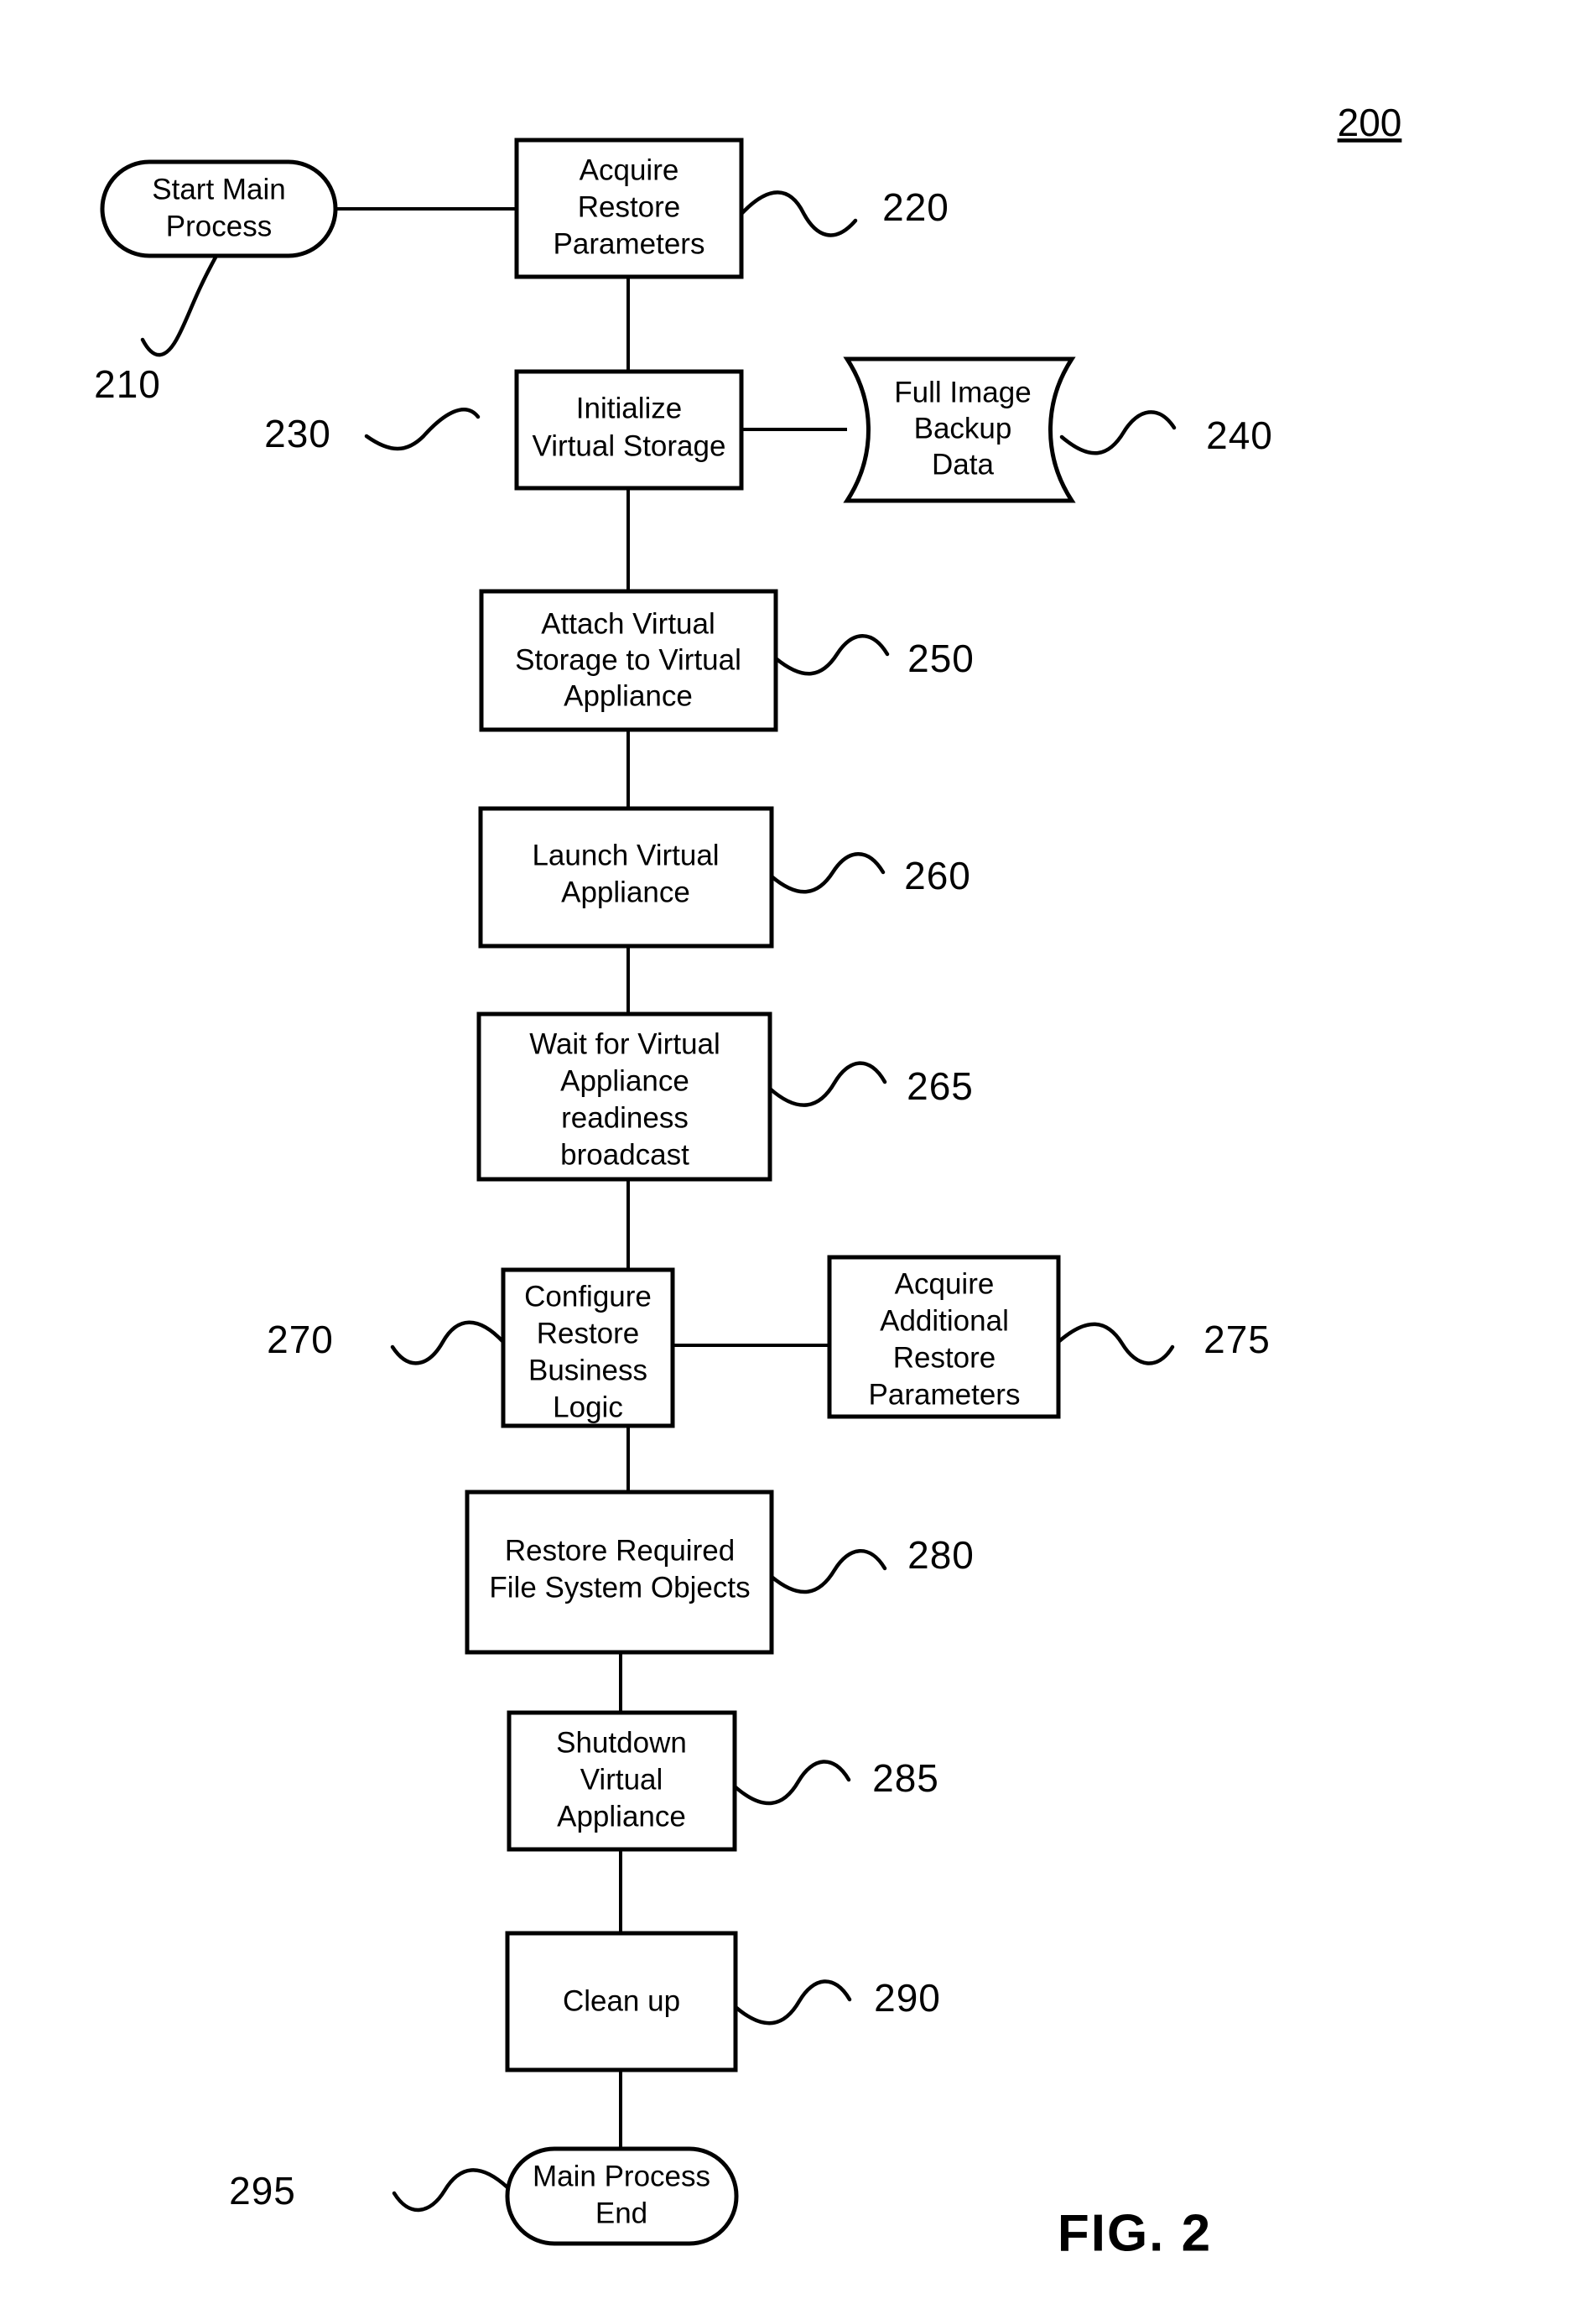 The image size is (1596, 2314). I want to click on wait-label-line4: broadcast, so click(624, 1154).